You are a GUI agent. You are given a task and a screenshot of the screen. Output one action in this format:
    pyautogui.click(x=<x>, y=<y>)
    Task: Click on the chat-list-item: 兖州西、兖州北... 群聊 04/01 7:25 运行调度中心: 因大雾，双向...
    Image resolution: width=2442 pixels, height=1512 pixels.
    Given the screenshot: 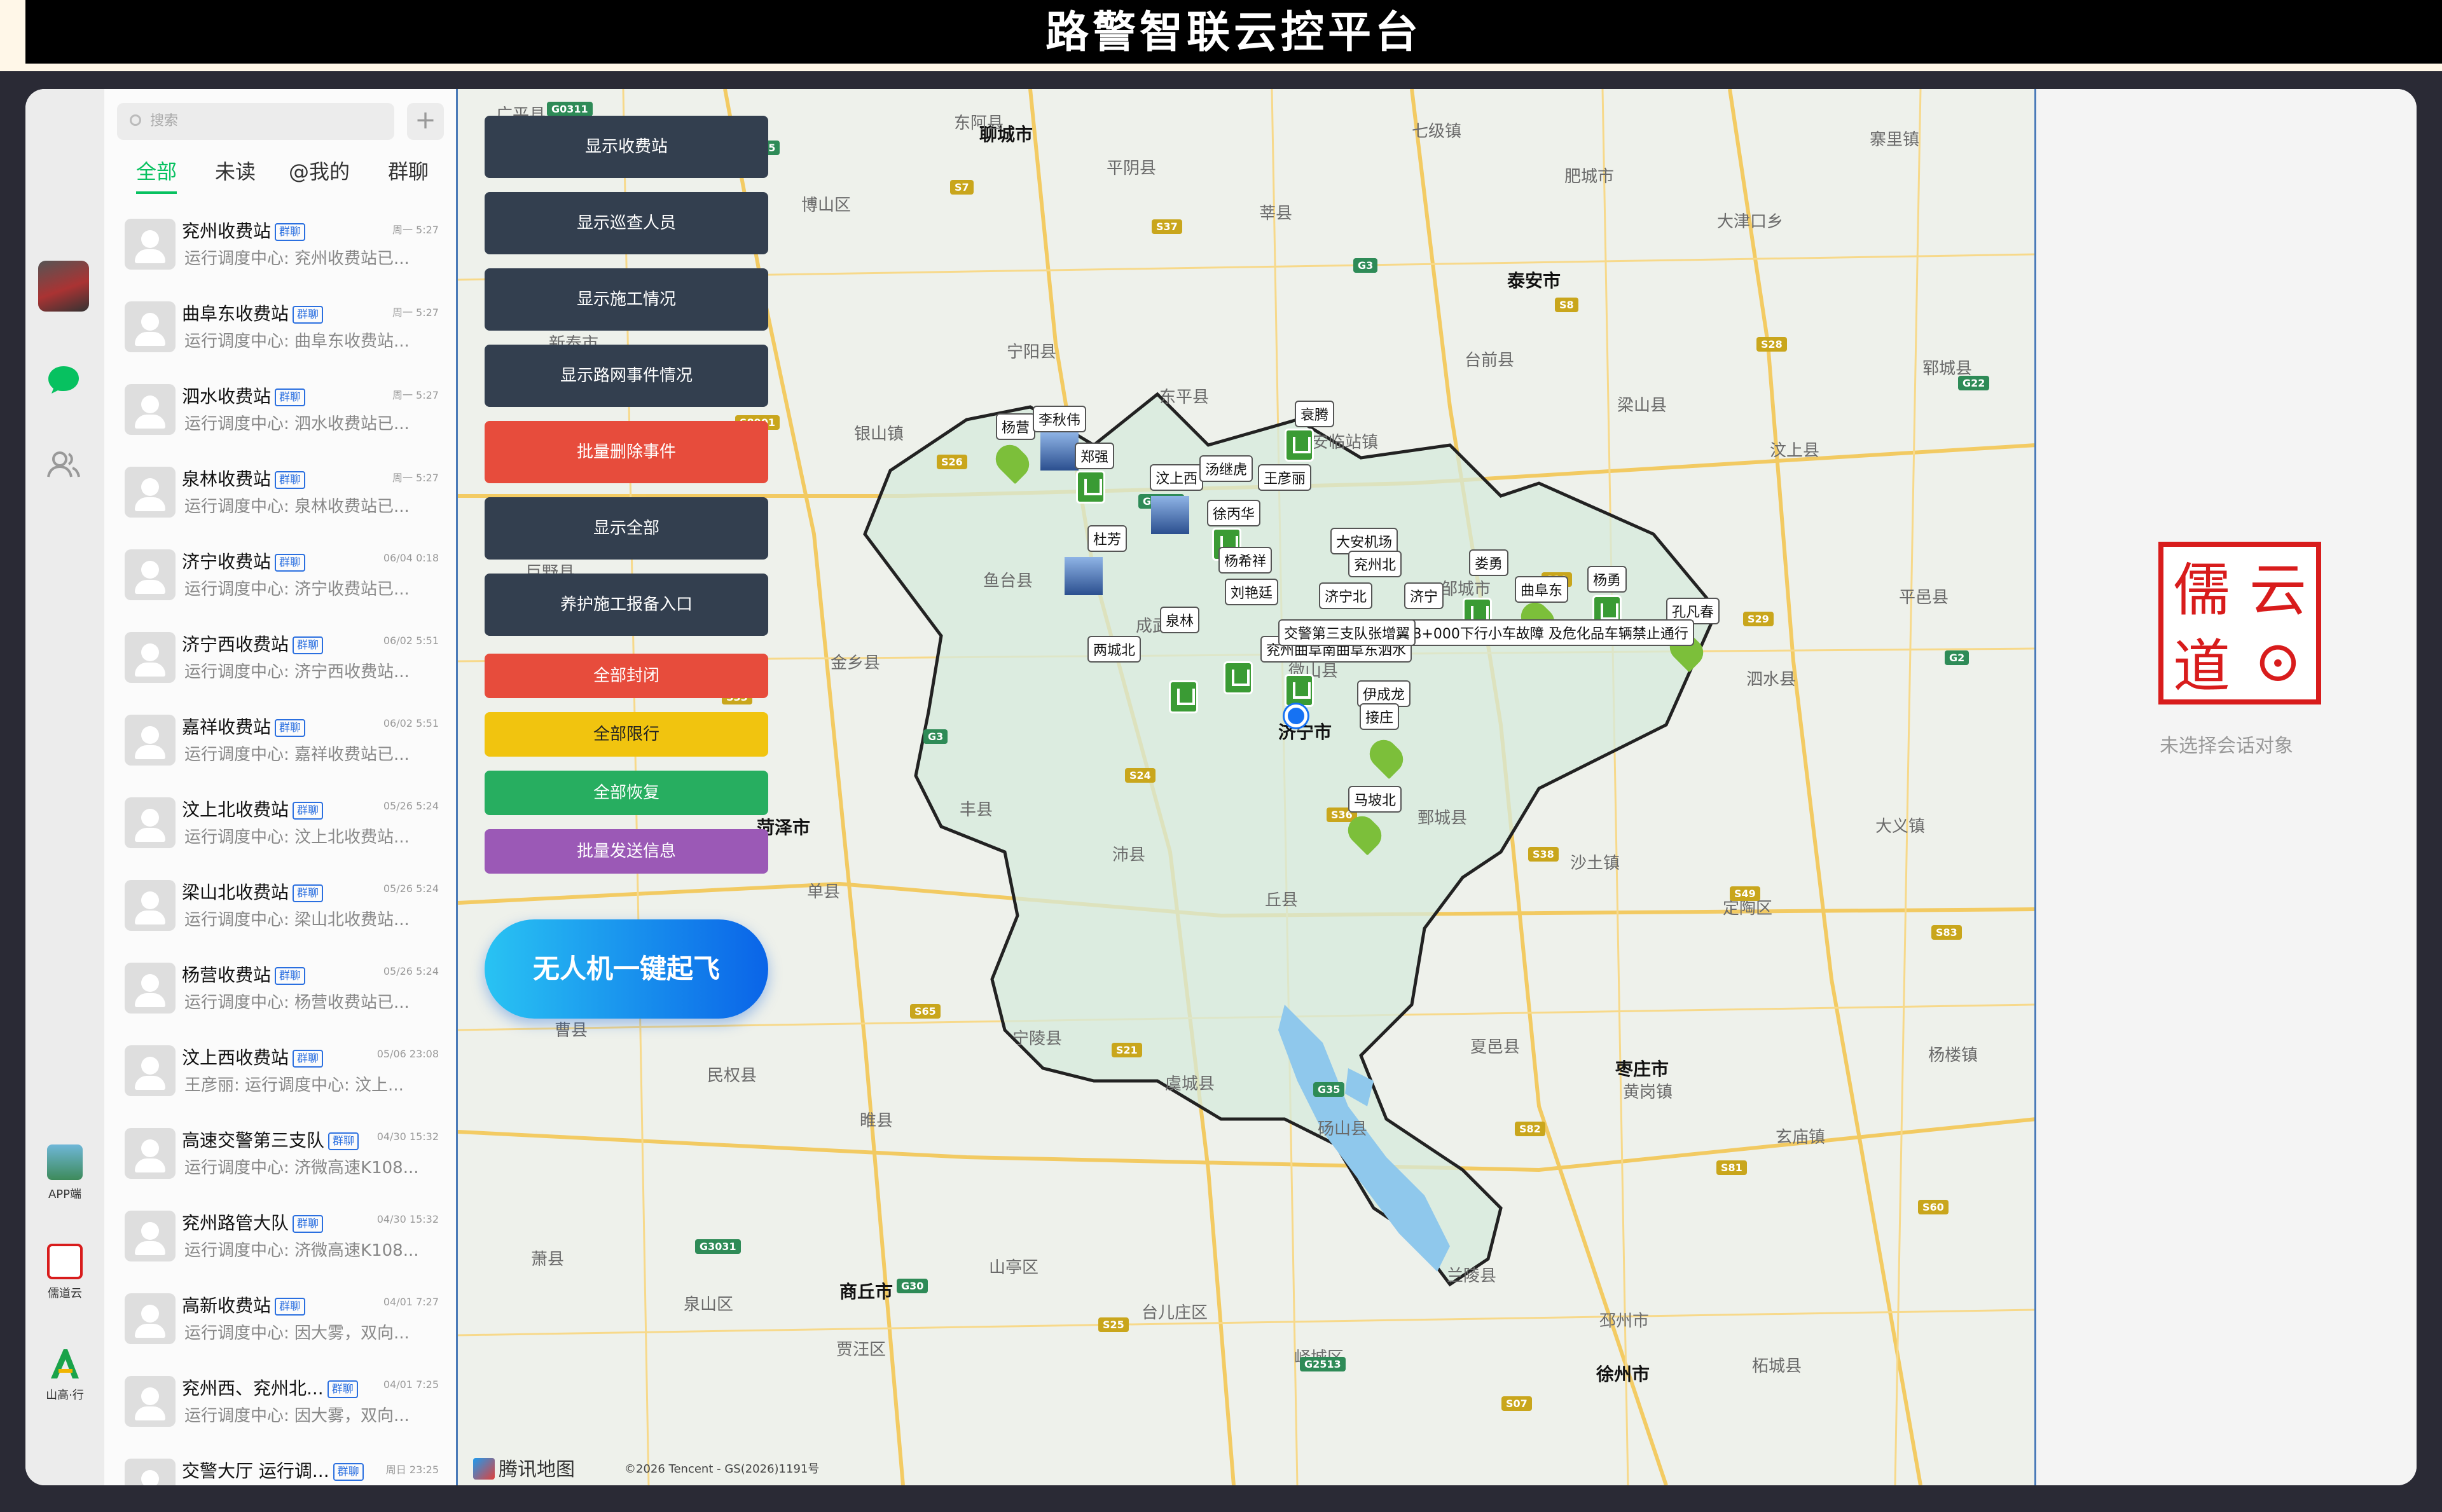 What is the action you would take?
    pyautogui.click(x=280, y=1405)
    